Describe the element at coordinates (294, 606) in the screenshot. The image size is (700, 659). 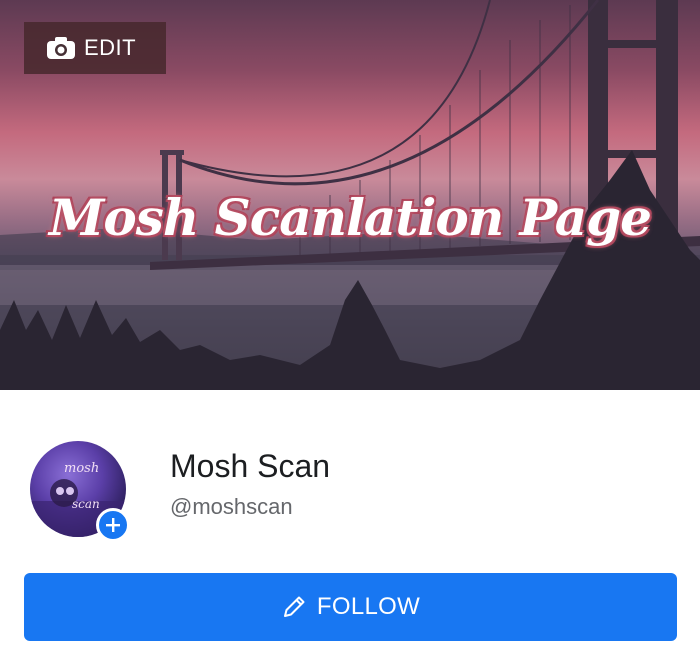
I see `pencil-icon` at that location.